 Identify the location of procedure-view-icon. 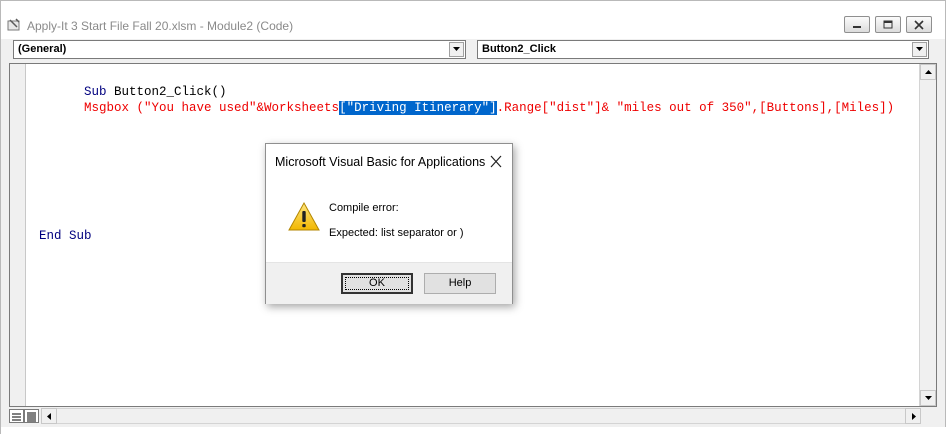
(16, 417).